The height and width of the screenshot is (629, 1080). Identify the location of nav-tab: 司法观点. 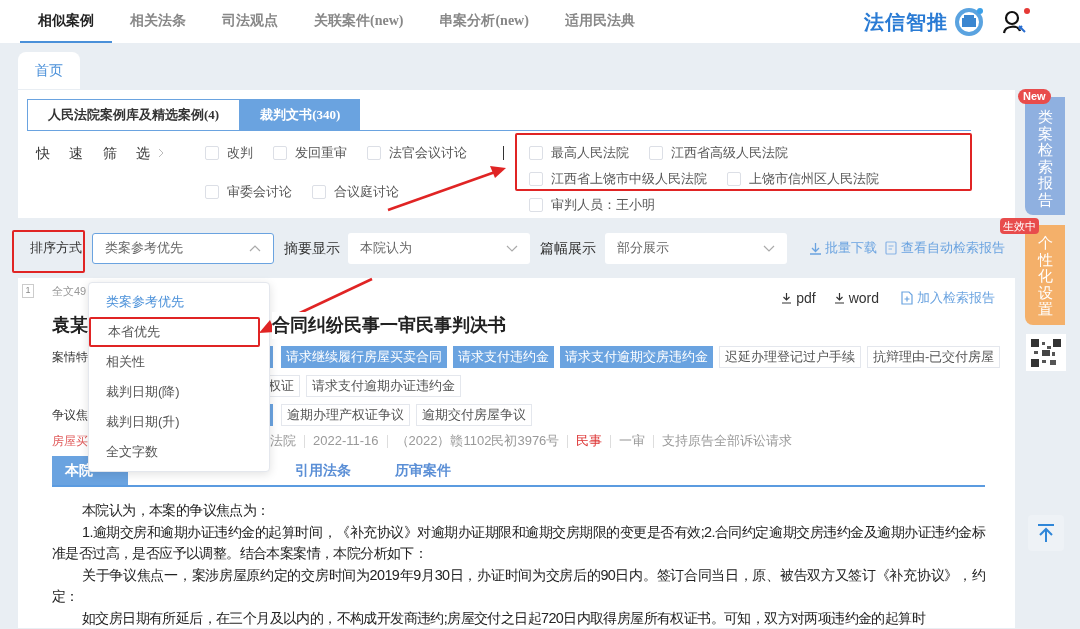
(250, 21).